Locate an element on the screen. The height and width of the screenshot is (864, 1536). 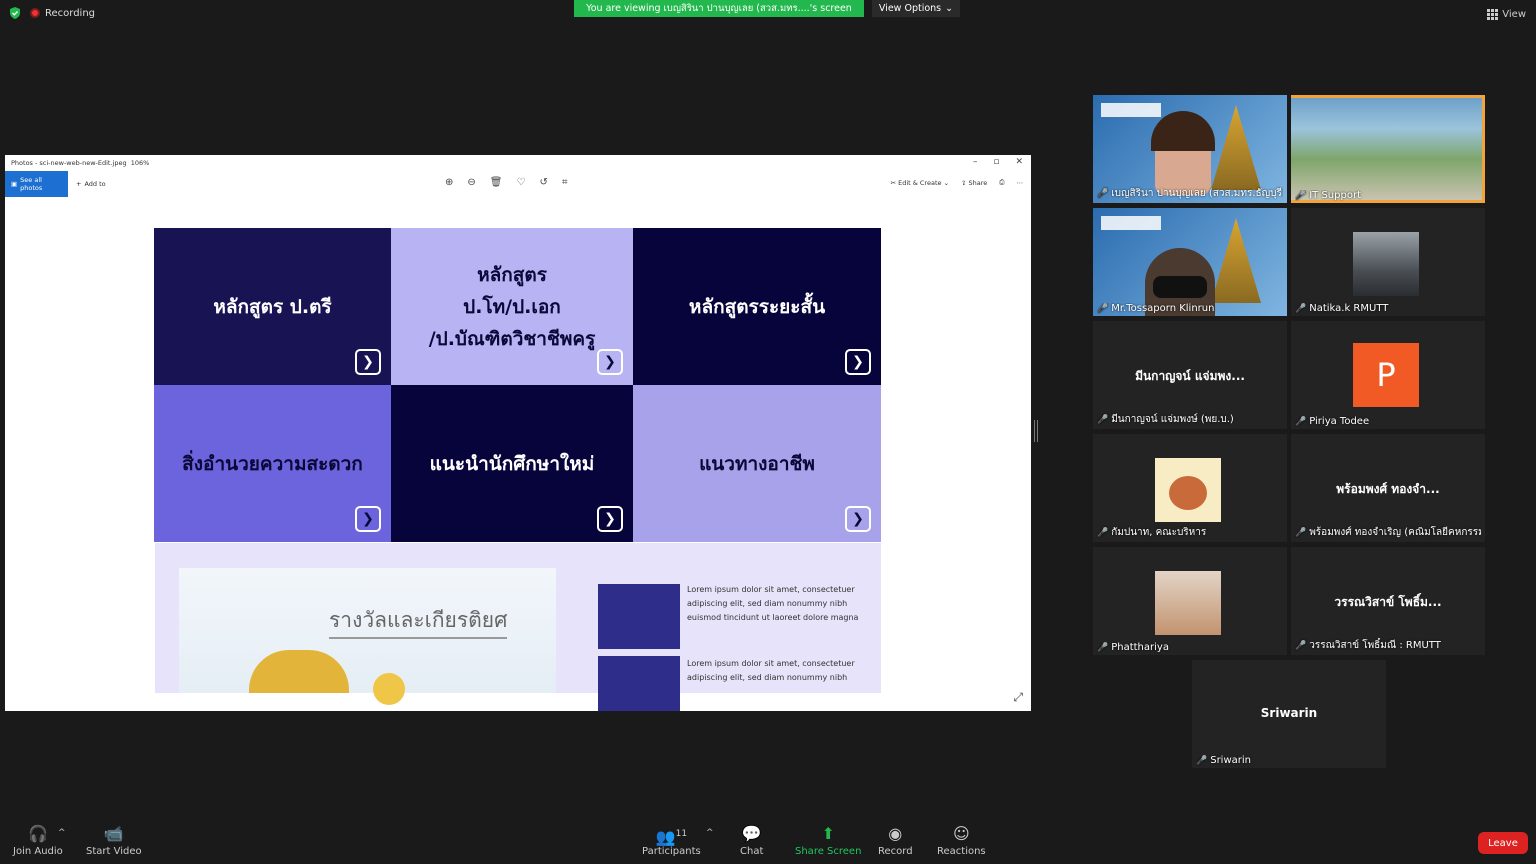
reactions-button: ☺ Reactions is located at coordinates (961, 841).